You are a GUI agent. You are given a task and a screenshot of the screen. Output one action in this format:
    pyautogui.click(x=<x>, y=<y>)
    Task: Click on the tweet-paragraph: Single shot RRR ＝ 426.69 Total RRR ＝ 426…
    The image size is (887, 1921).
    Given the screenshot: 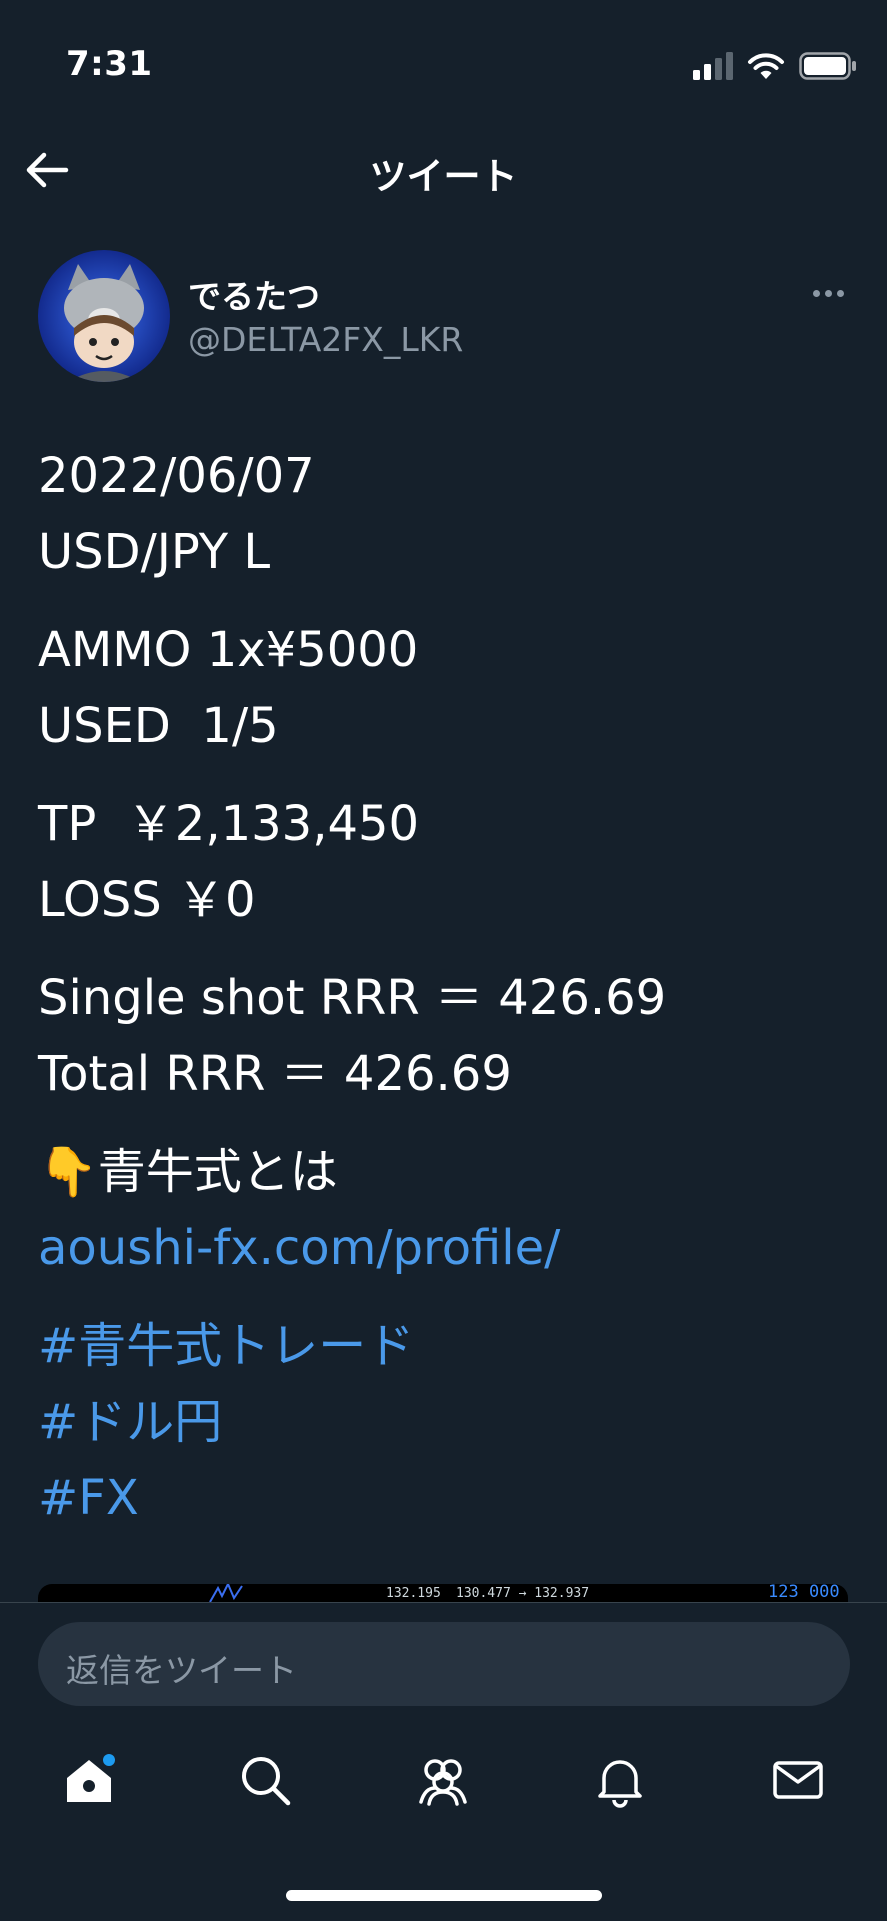 What is the action you would take?
    pyautogui.click(x=448, y=1036)
    